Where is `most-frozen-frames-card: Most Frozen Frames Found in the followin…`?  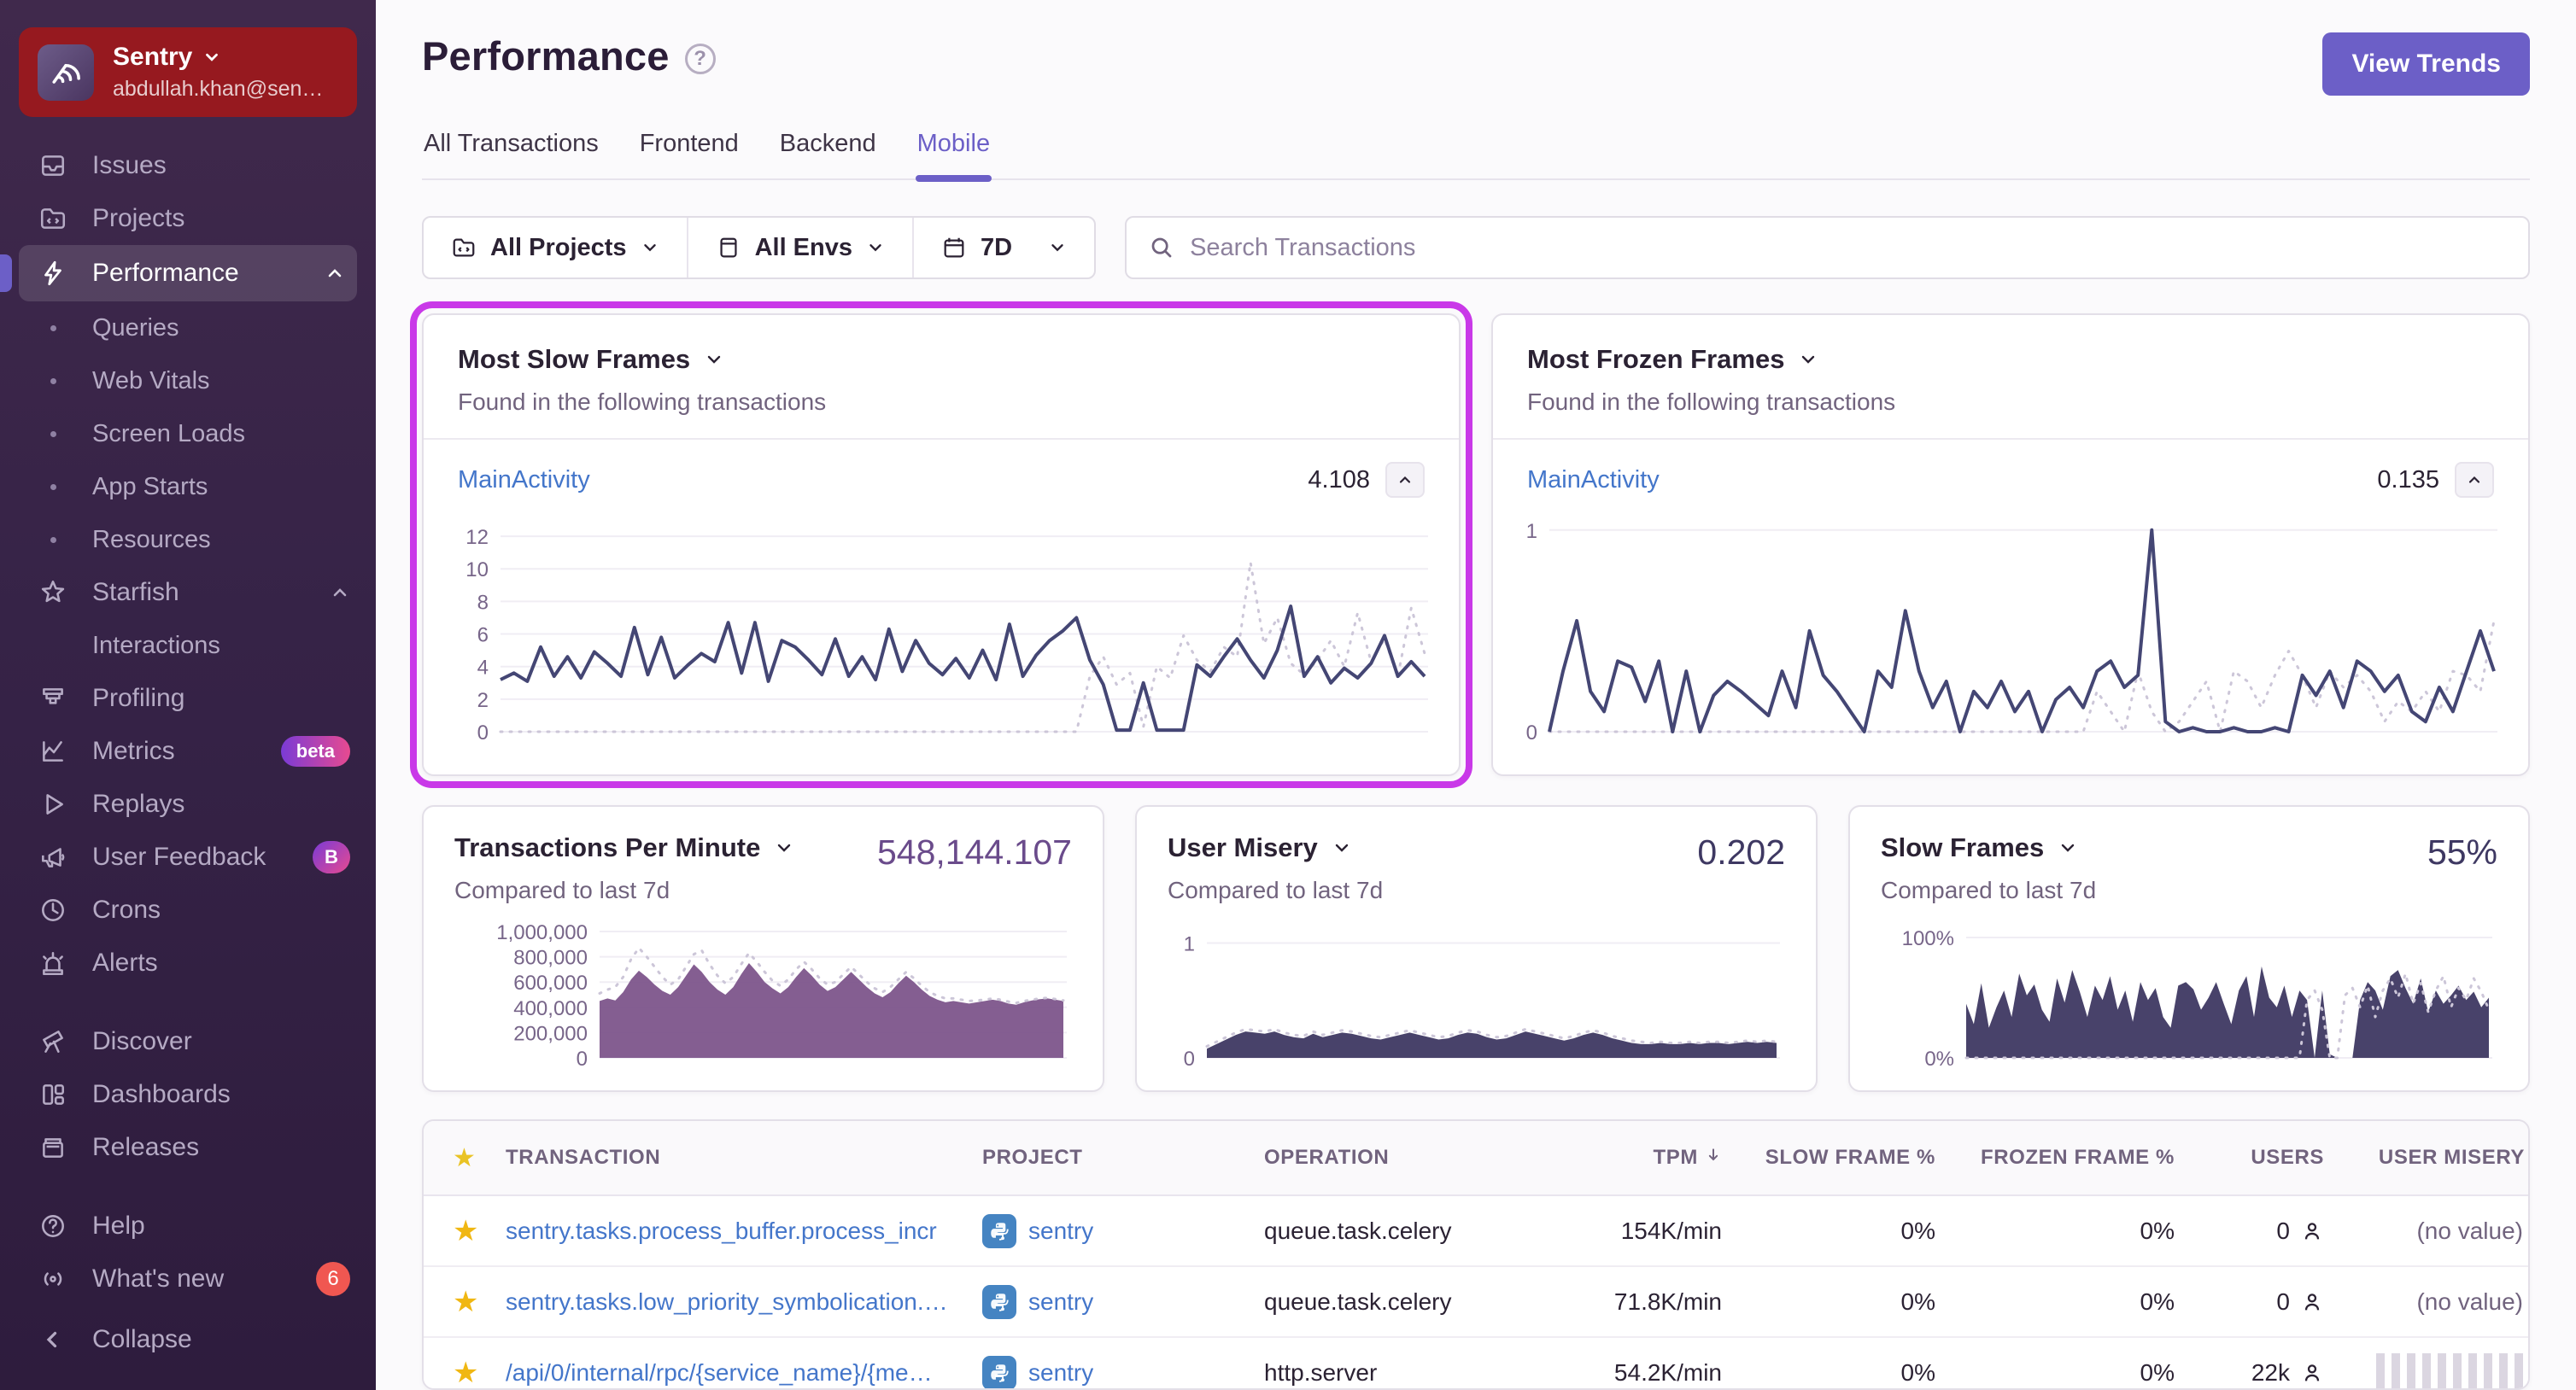
most-frozen-frames-card: Most Frozen Frames Found in the followin… is located at coordinates (2010, 544).